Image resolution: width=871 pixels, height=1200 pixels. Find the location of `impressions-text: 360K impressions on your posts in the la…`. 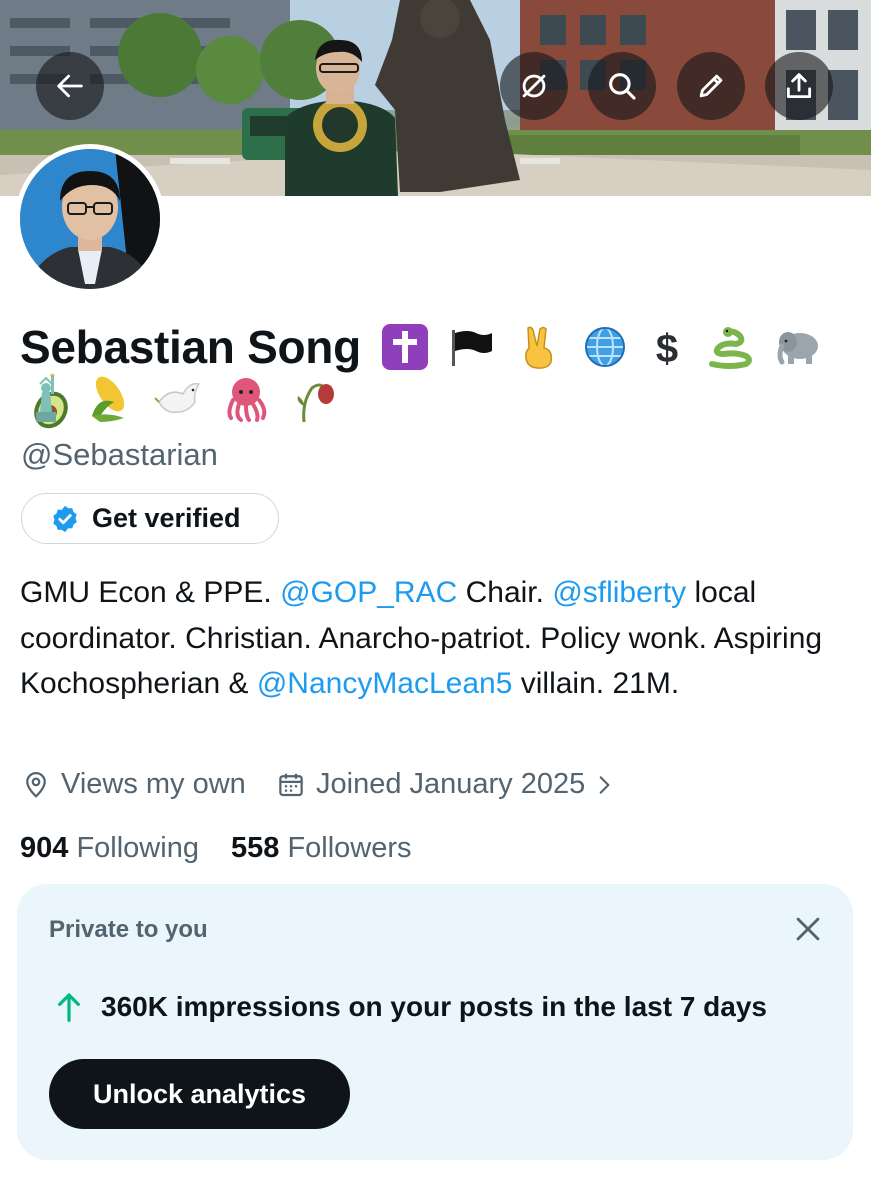

impressions-text: 360K impressions on your posts in the la… is located at coordinates (434, 1006).